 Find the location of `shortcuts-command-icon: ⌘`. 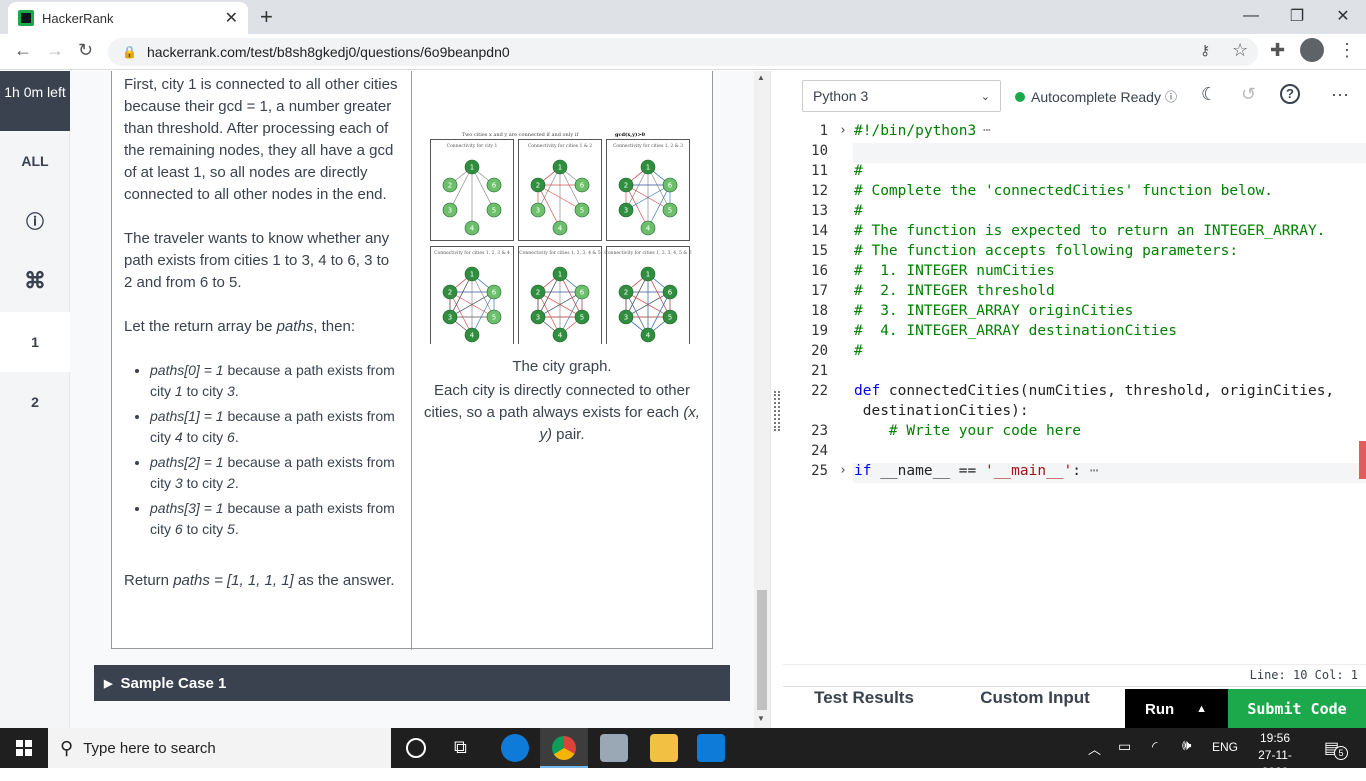

shortcuts-command-icon: ⌘ is located at coordinates (35, 281).